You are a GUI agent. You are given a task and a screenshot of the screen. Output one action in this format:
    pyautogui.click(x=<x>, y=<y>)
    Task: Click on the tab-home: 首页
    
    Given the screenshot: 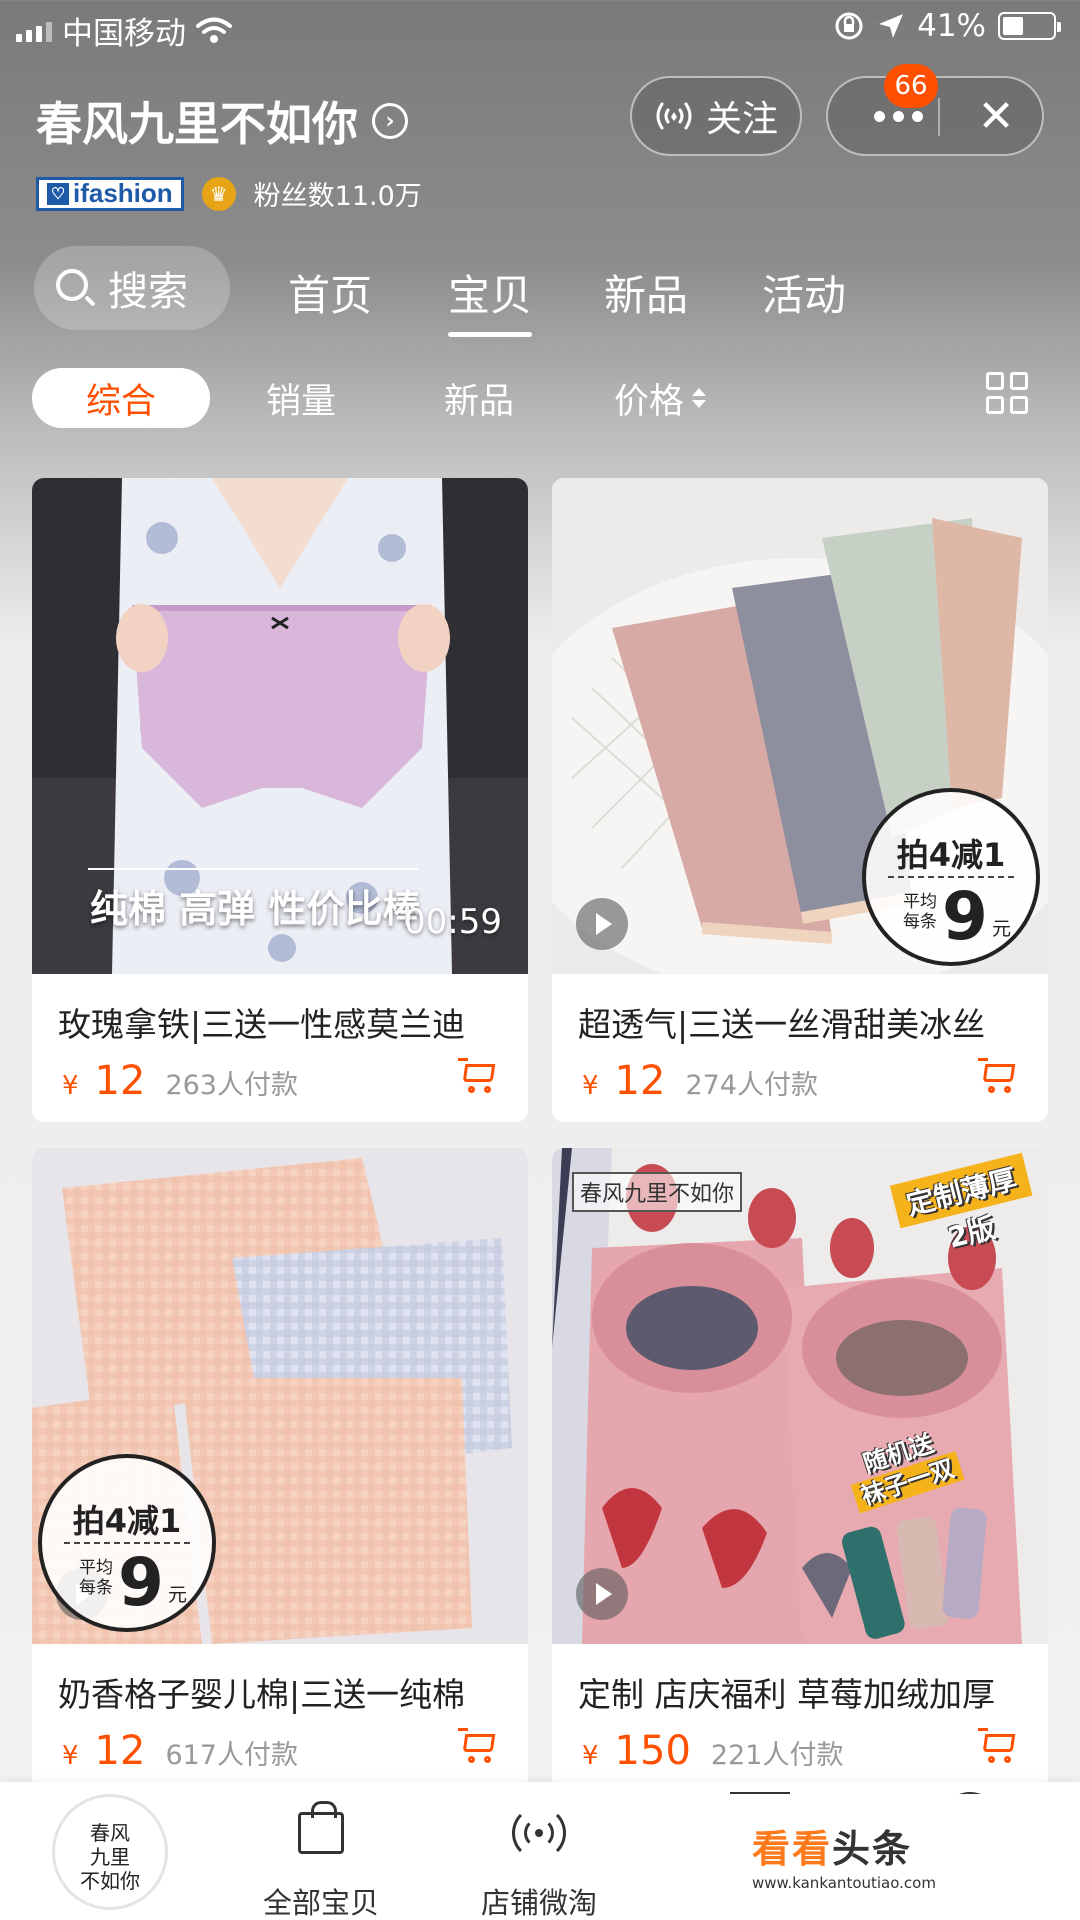 What is the action you would take?
    pyautogui.click(x=330, y=292)
    